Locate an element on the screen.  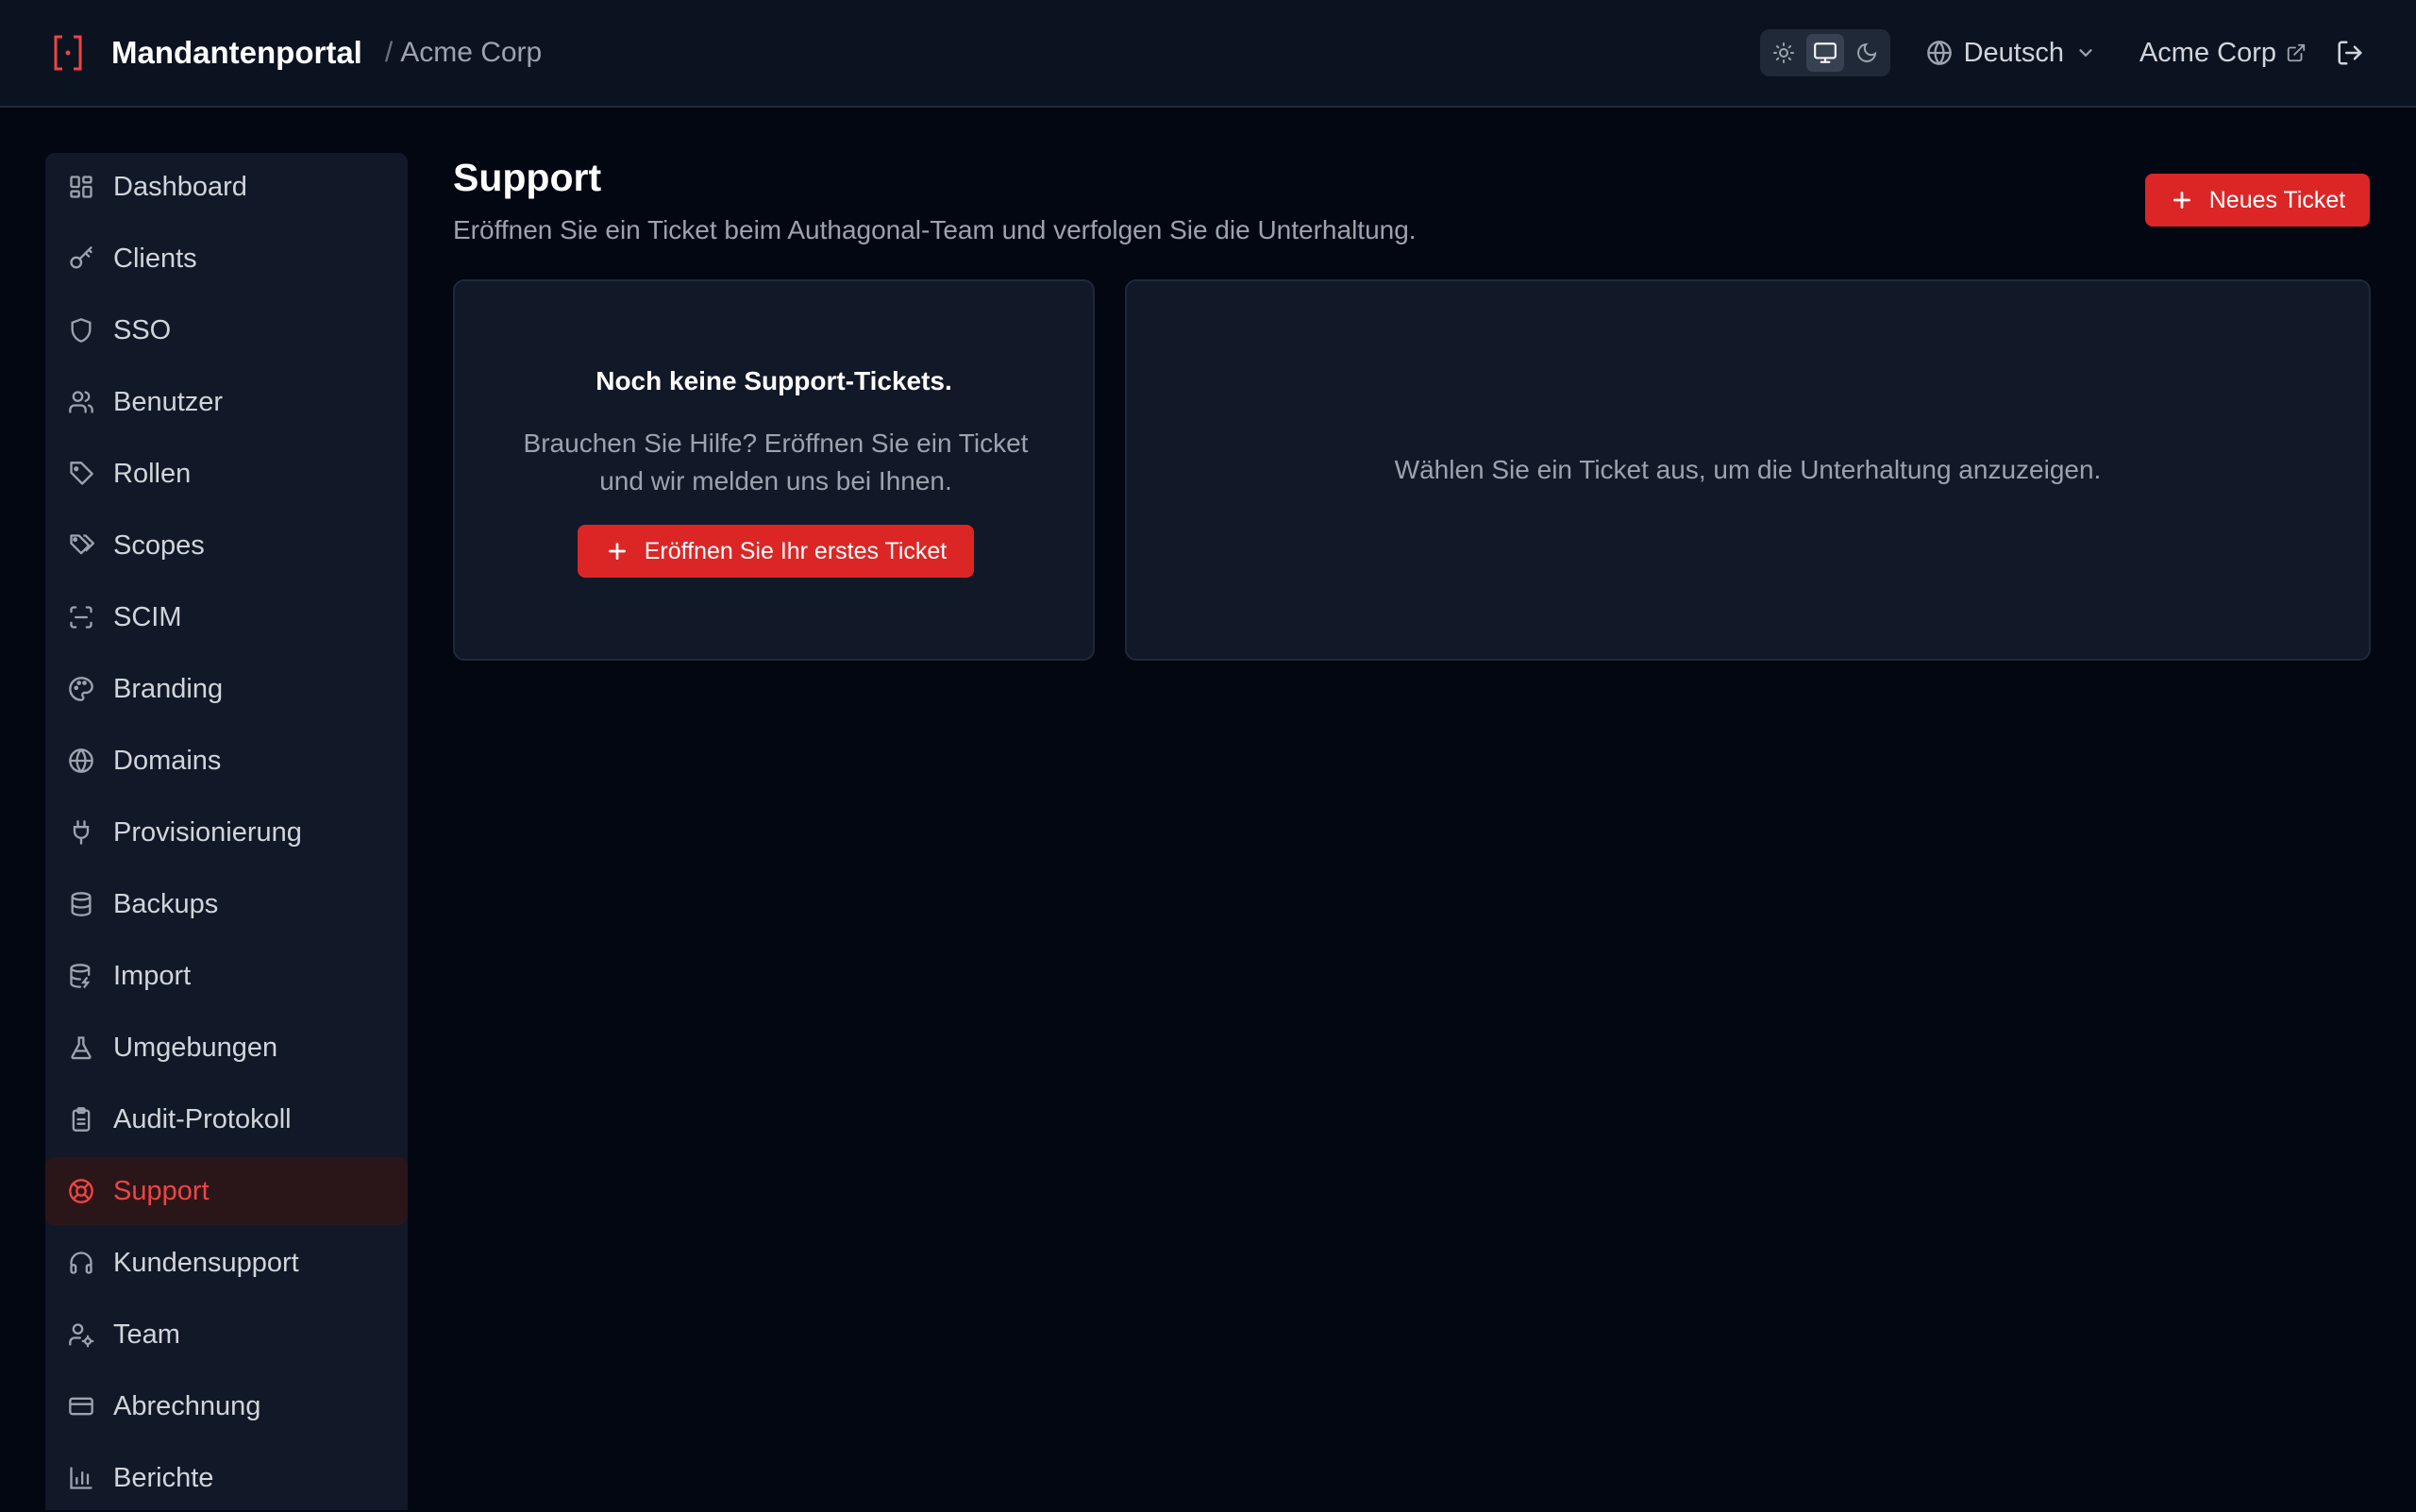
monitor-icon is located at coordinates (1825, 52).